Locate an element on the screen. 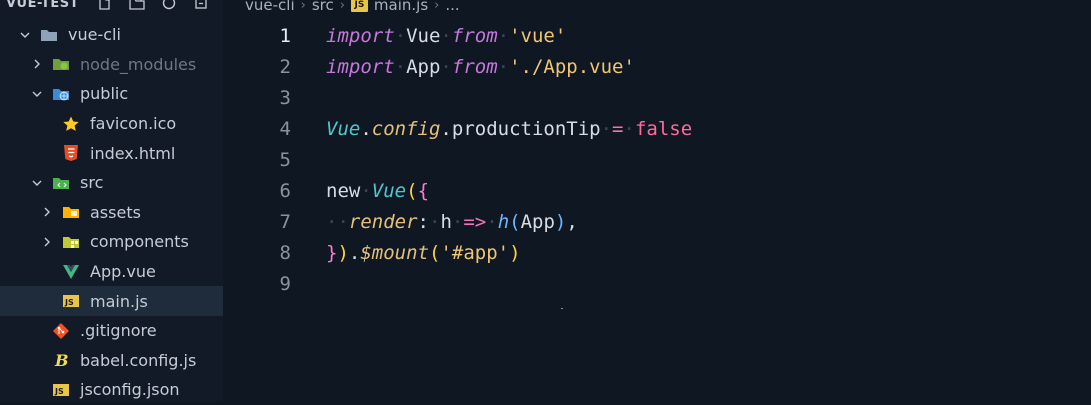 The image size is (1091, 405). tree-item-app-vue: App.vue is located at coordinates (111, 272).